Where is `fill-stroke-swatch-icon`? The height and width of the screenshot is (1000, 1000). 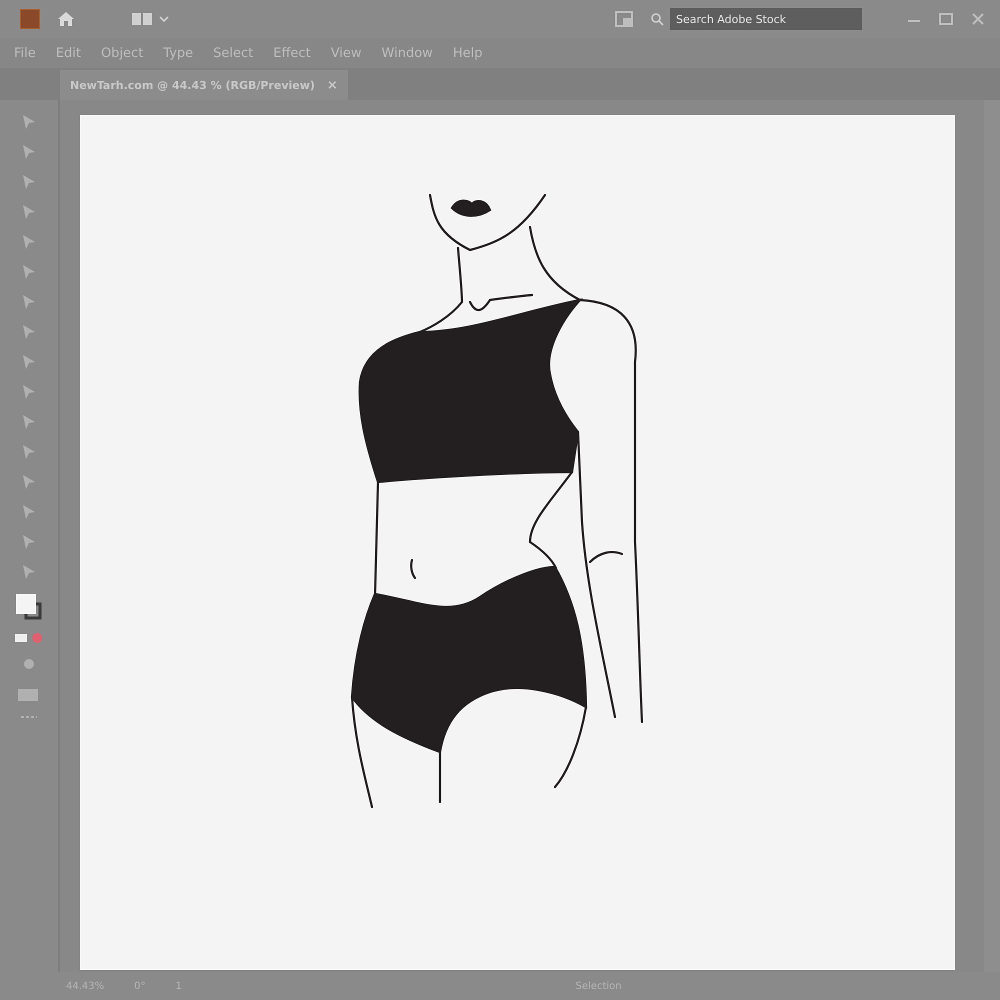
fill-stroke-swatch-icon is located at coordinates (29, 607).